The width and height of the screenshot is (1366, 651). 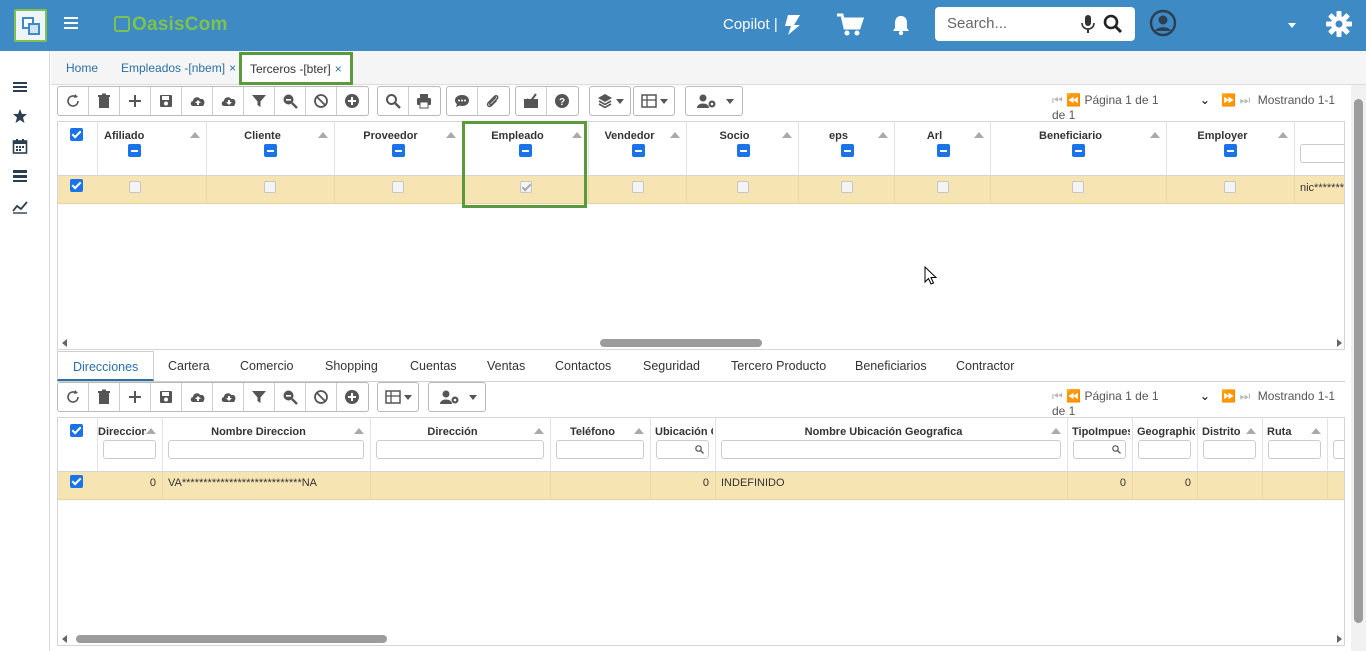 I want to click on chat-button, so click(x=462, y=101).